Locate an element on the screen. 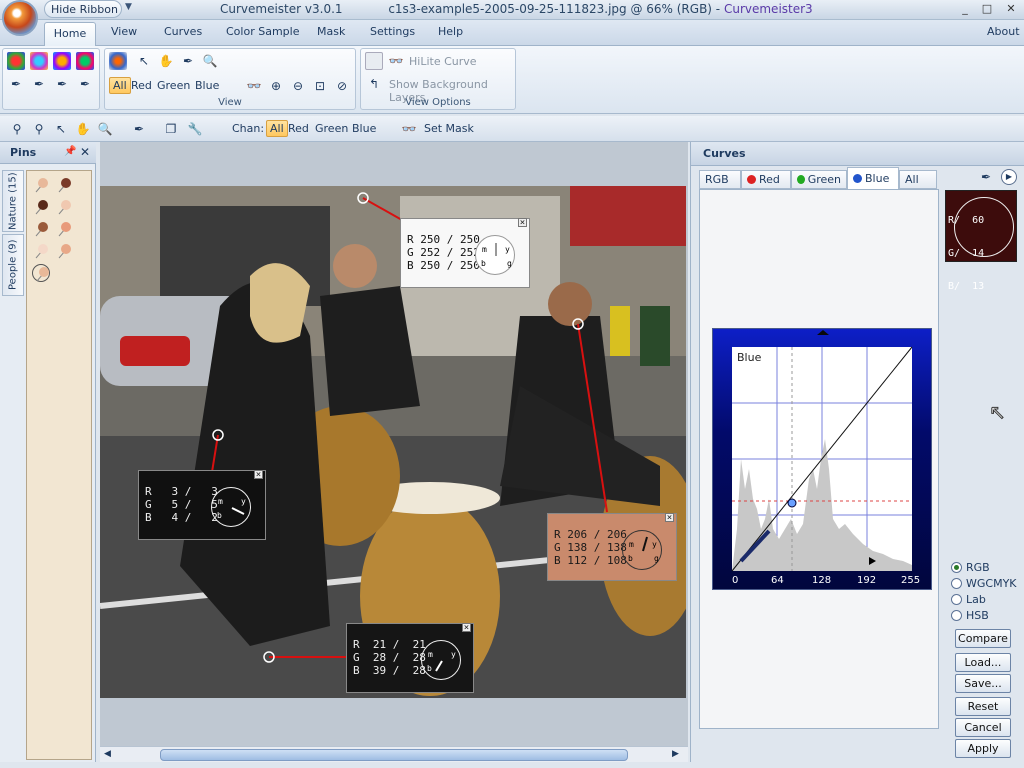 This screenshot has height=768, width=1024. scroll-right-icon: ▶ is located at coordinates (675, 754).